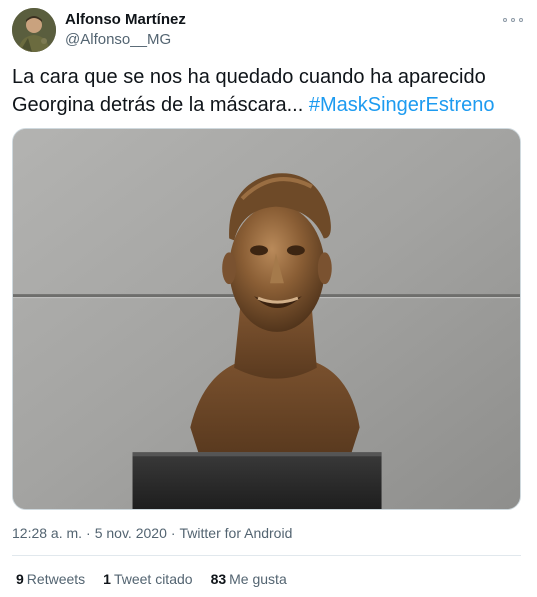  Describe the element at coordinates (34, 30) in the screenshot. I see `avatar` at that location.